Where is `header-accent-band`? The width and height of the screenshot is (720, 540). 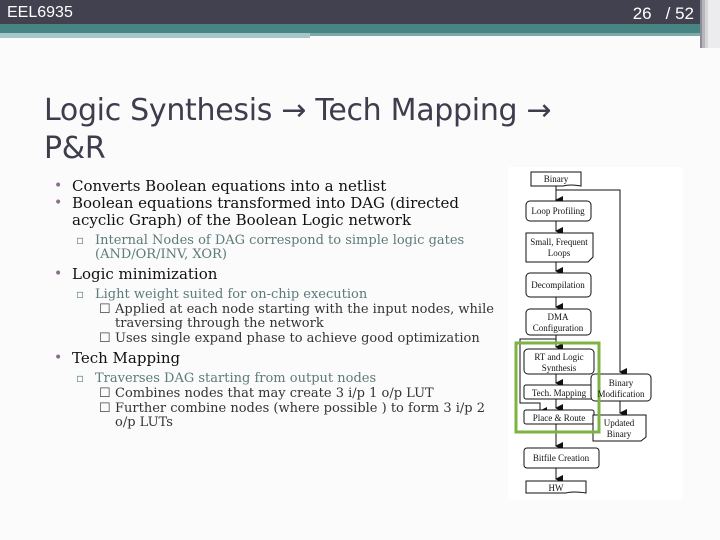 header-accent-band is located at coordinates (354, 28).